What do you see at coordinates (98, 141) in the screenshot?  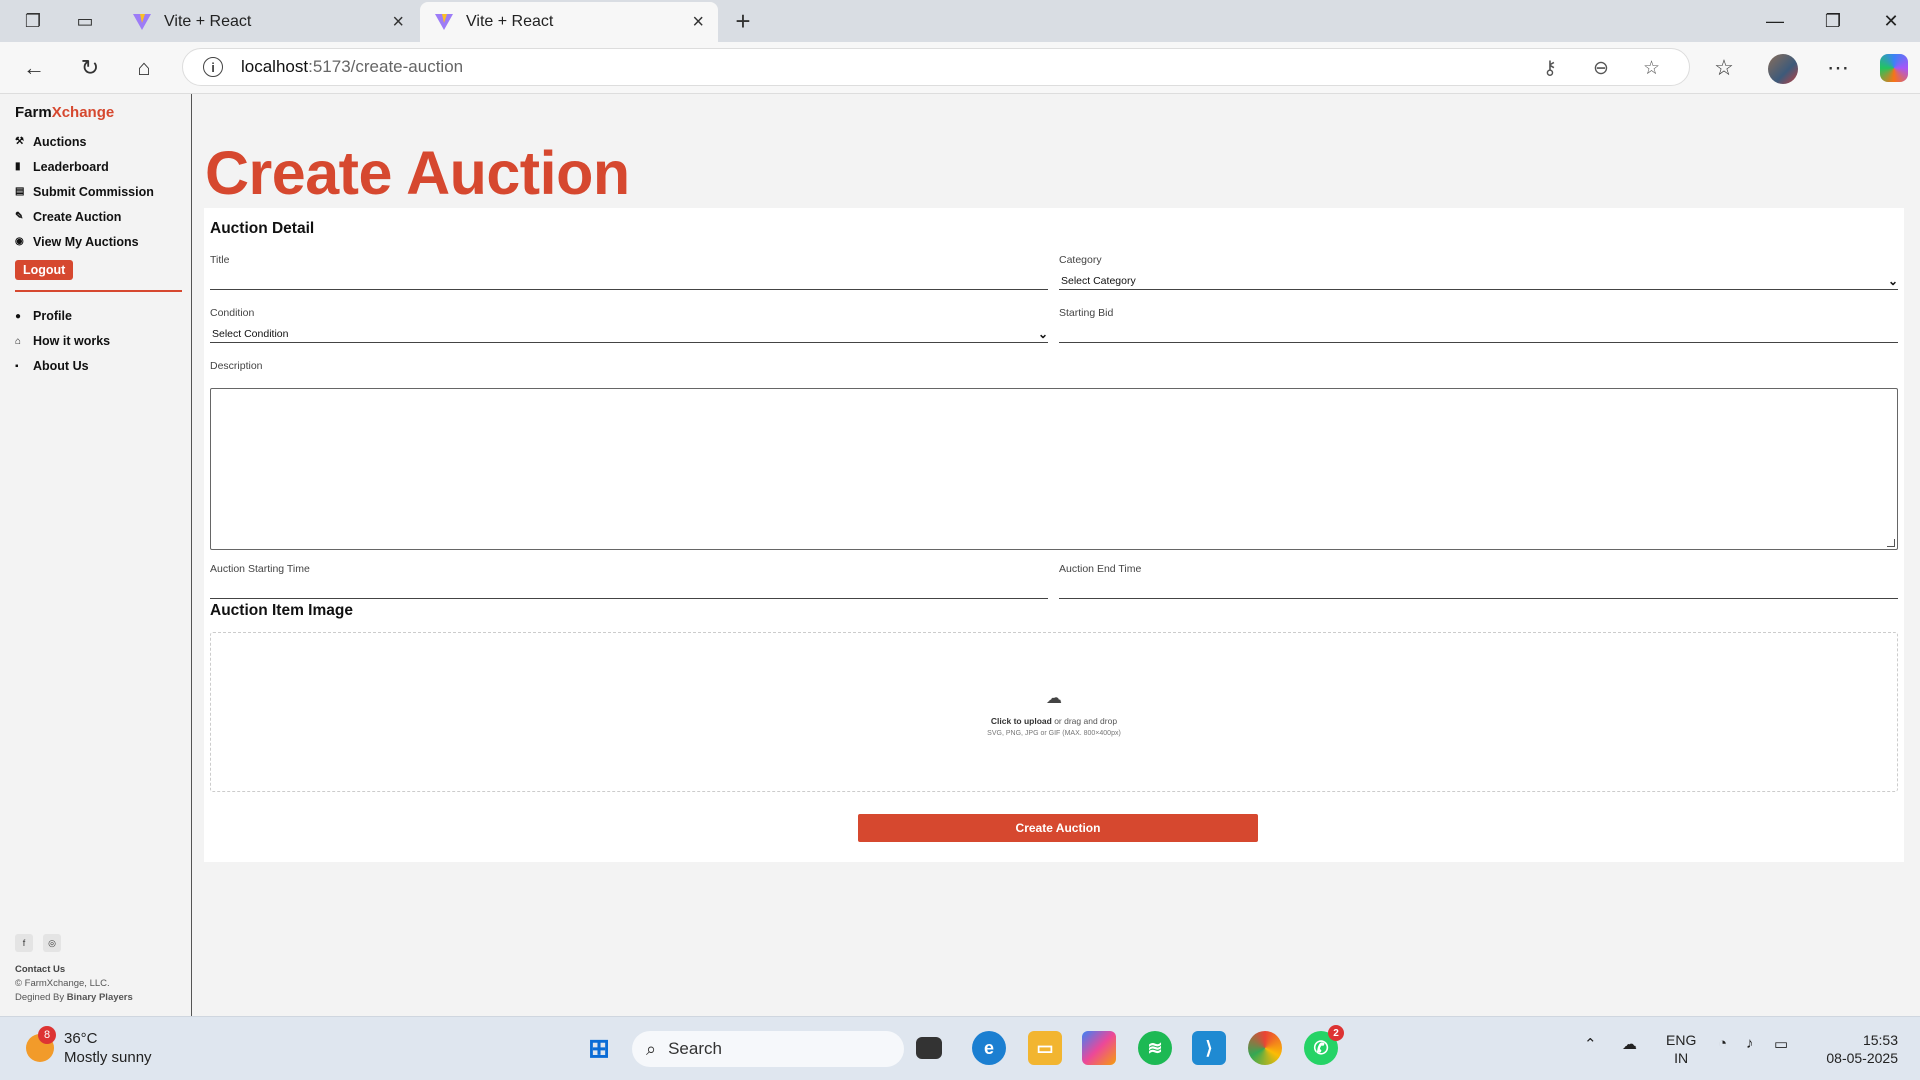 I see `sidebar-item-auctions: ⚒ Auctions` at bounding box center [98, 141].